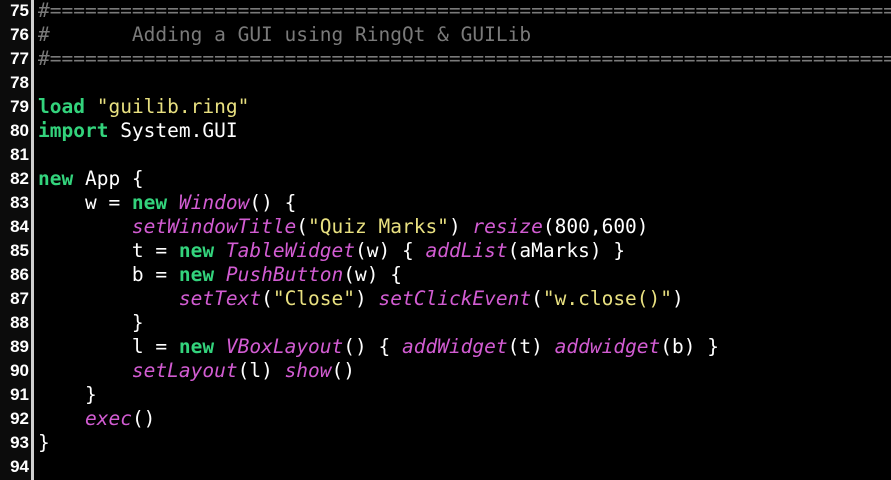 The height and width of the screenshot is (480, 891). I want to click on code-comment: # Adding a GUI using RingQt & GUILib, so click(285, 34).